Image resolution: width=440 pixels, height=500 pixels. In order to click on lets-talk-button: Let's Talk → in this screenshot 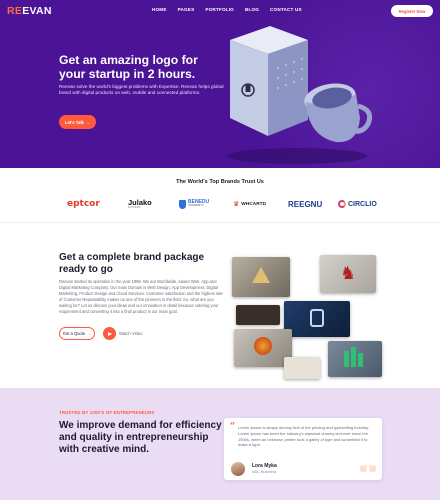, I will do `click(77, 122)`.